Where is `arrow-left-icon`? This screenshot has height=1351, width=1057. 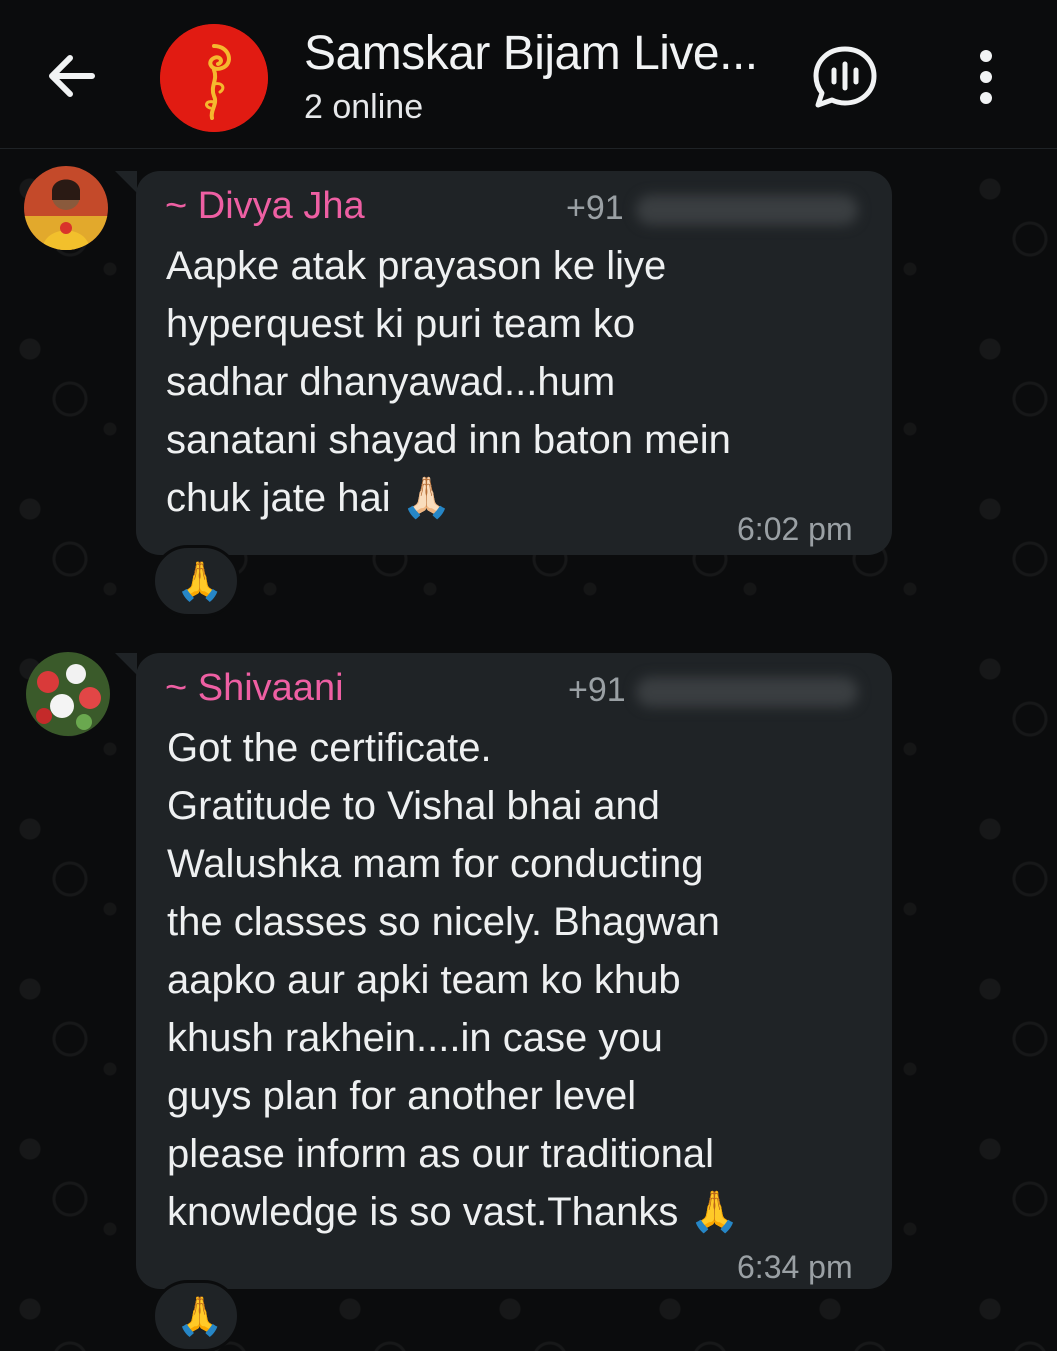 arrow-left-icon is located at coordinates (72, 76).